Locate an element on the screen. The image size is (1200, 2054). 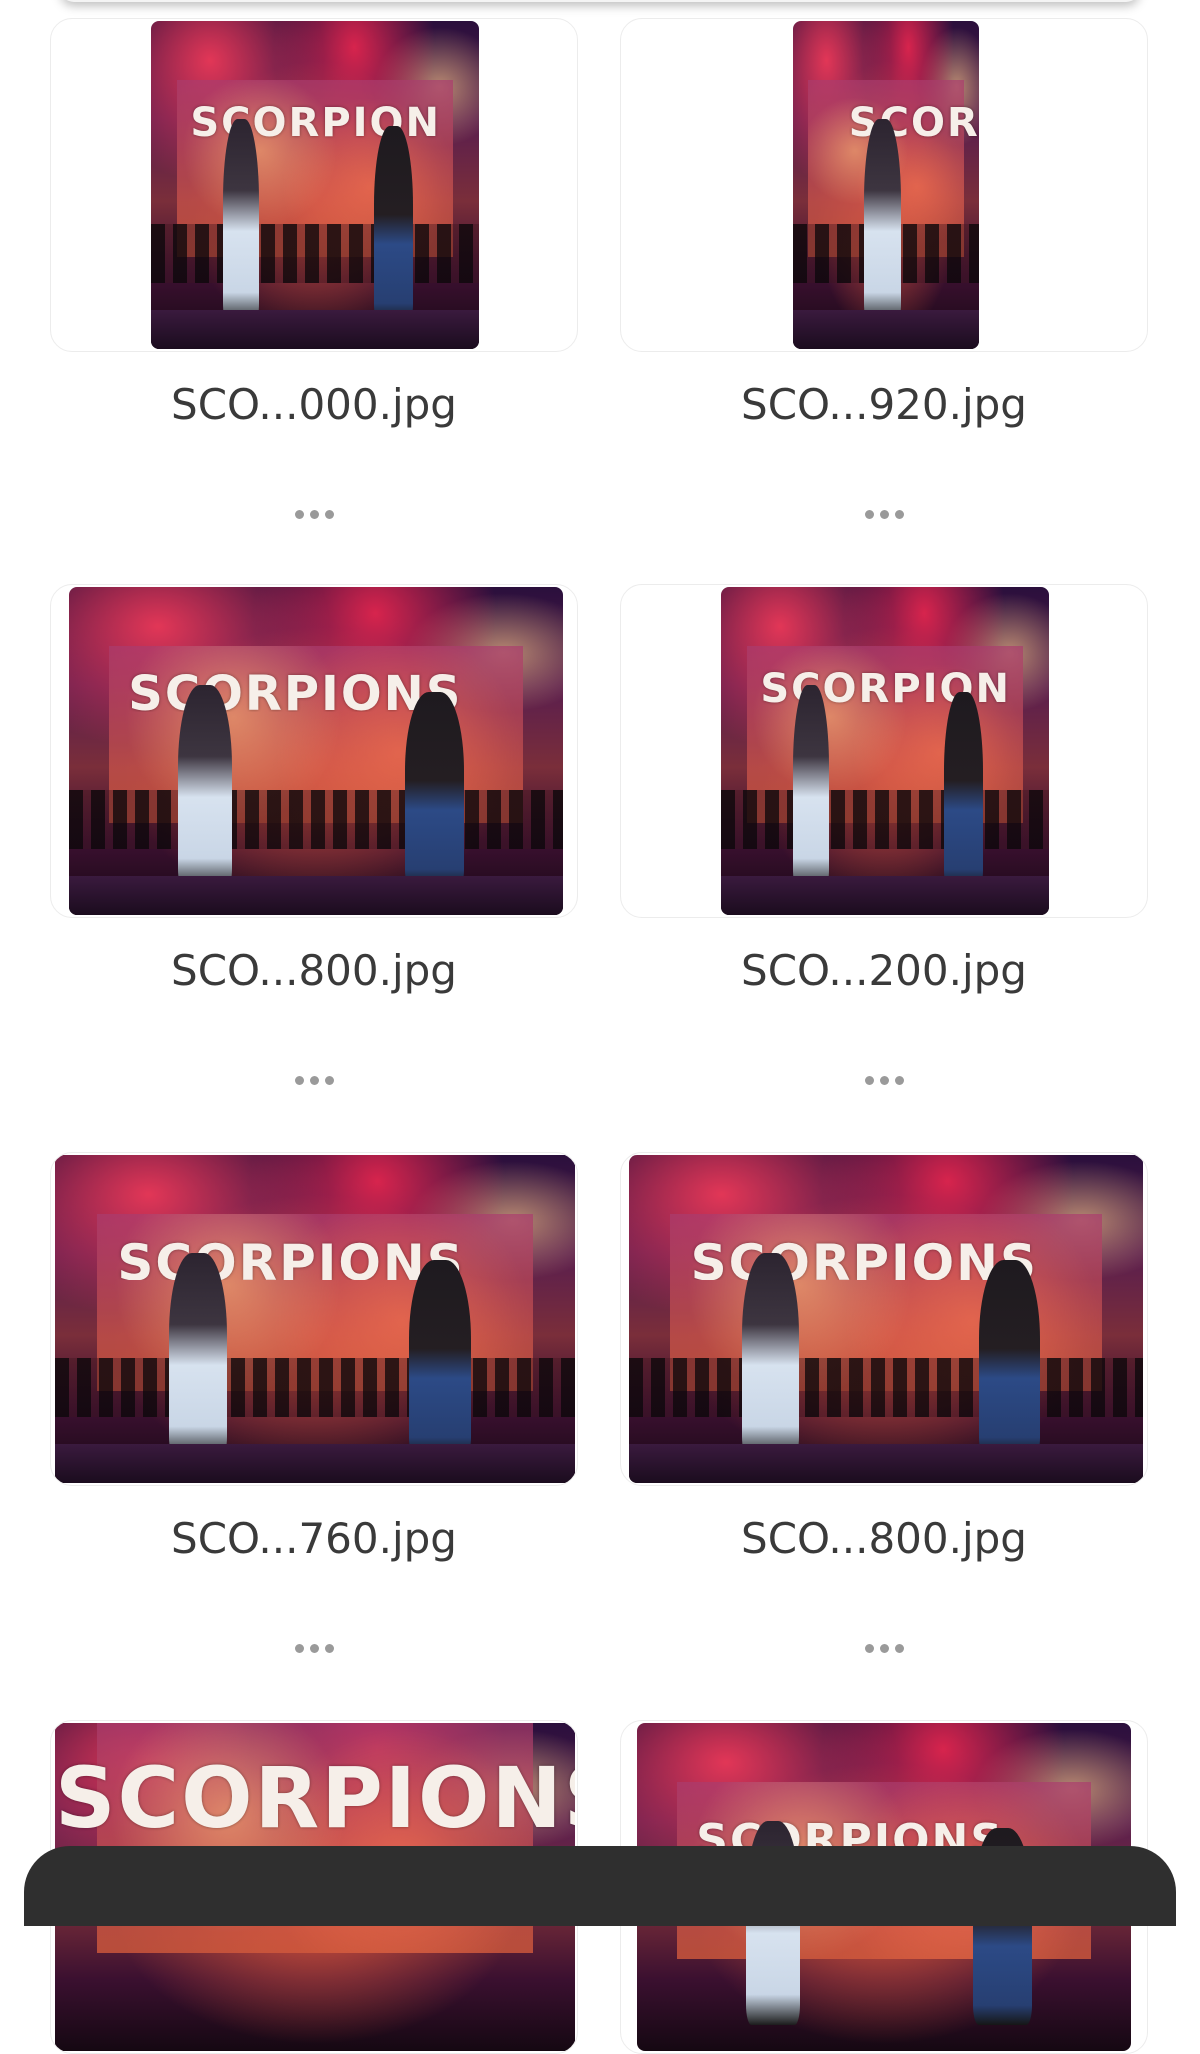
file-name-label: SCO...920.jpg is located at coordinates (884, 404).